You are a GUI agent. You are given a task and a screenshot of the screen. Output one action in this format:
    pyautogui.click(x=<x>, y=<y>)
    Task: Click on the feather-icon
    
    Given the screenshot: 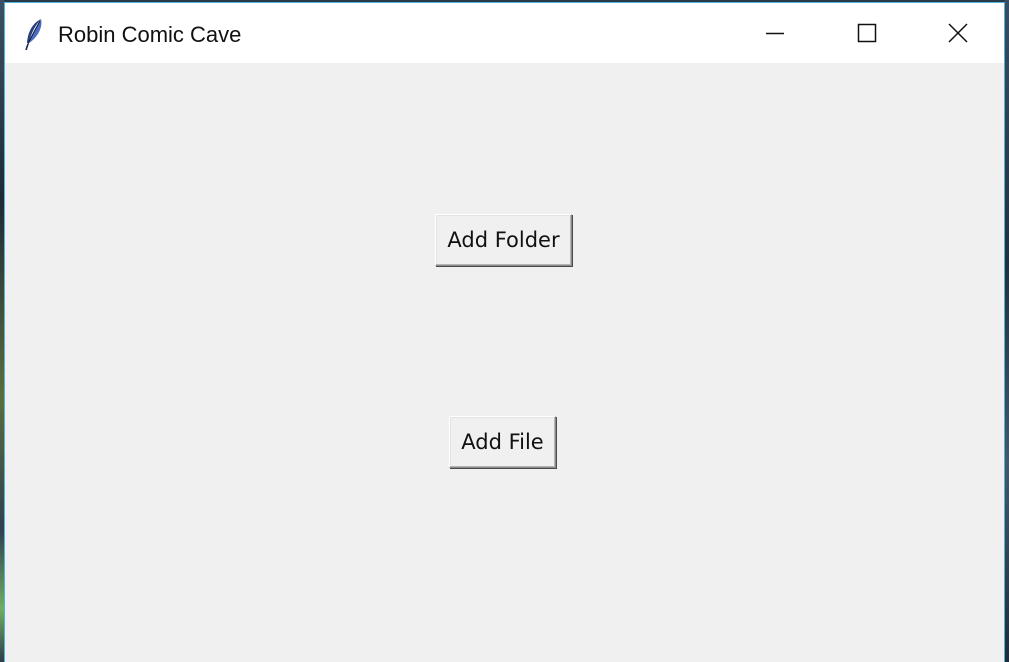 What is the action you would take?
    pyautogui.click(x=34, y=34)
    